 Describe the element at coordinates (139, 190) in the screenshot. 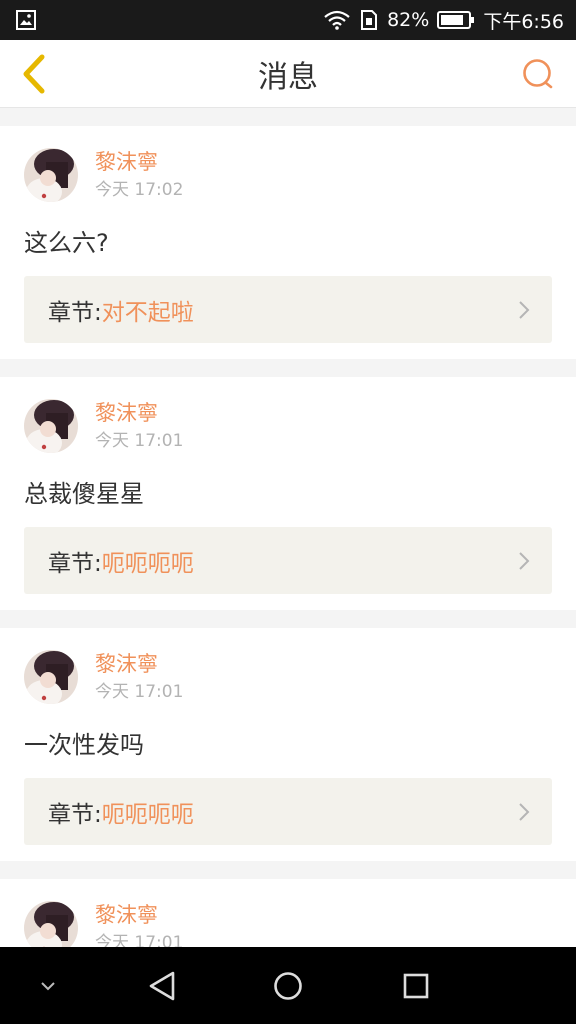

I see `timestamp: 今天 17:02` at that location.